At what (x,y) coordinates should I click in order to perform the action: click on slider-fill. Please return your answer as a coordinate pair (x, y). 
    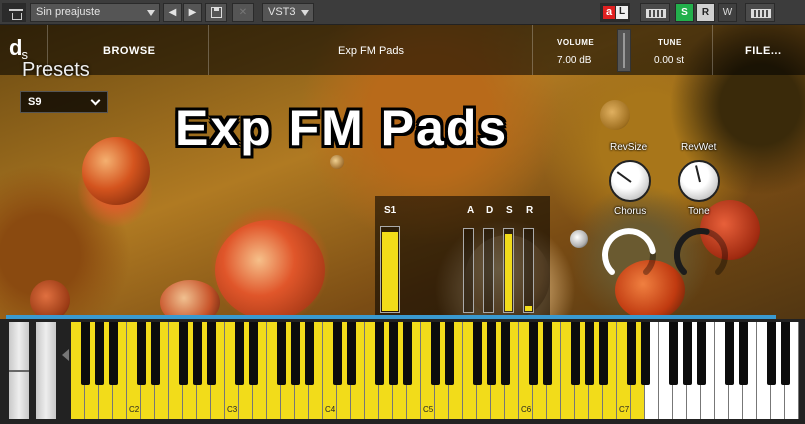
    Looking at the image, I should click on (528, 308).